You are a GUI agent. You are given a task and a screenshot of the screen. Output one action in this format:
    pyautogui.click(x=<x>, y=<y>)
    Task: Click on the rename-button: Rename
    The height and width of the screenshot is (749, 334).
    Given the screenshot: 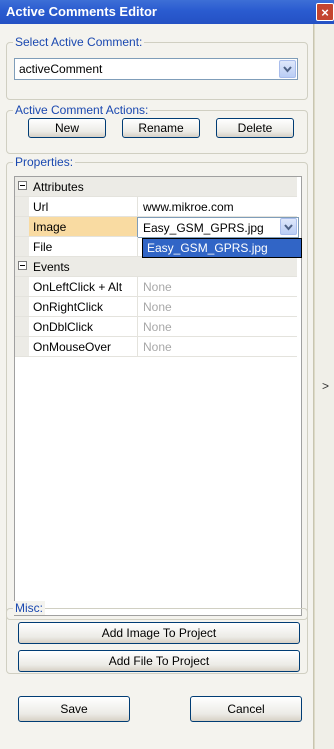 What is the action you would take?
    pyautogui.click(x=161, y=128)
    